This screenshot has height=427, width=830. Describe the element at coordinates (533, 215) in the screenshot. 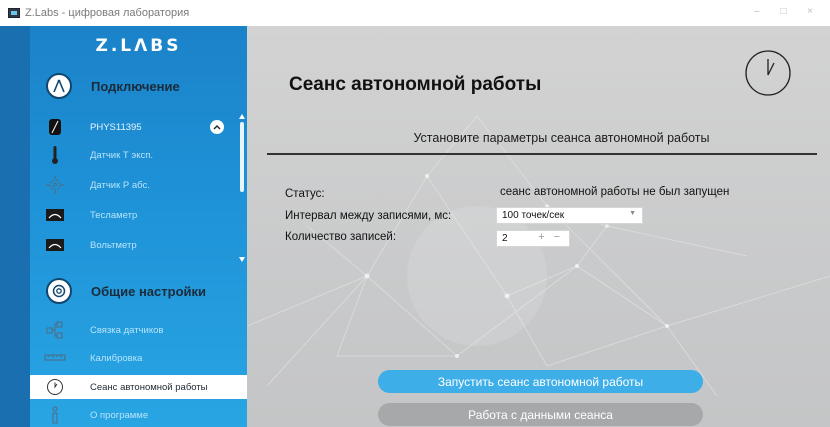

I see `interval-select-value: 100 точек/сек` at that location.